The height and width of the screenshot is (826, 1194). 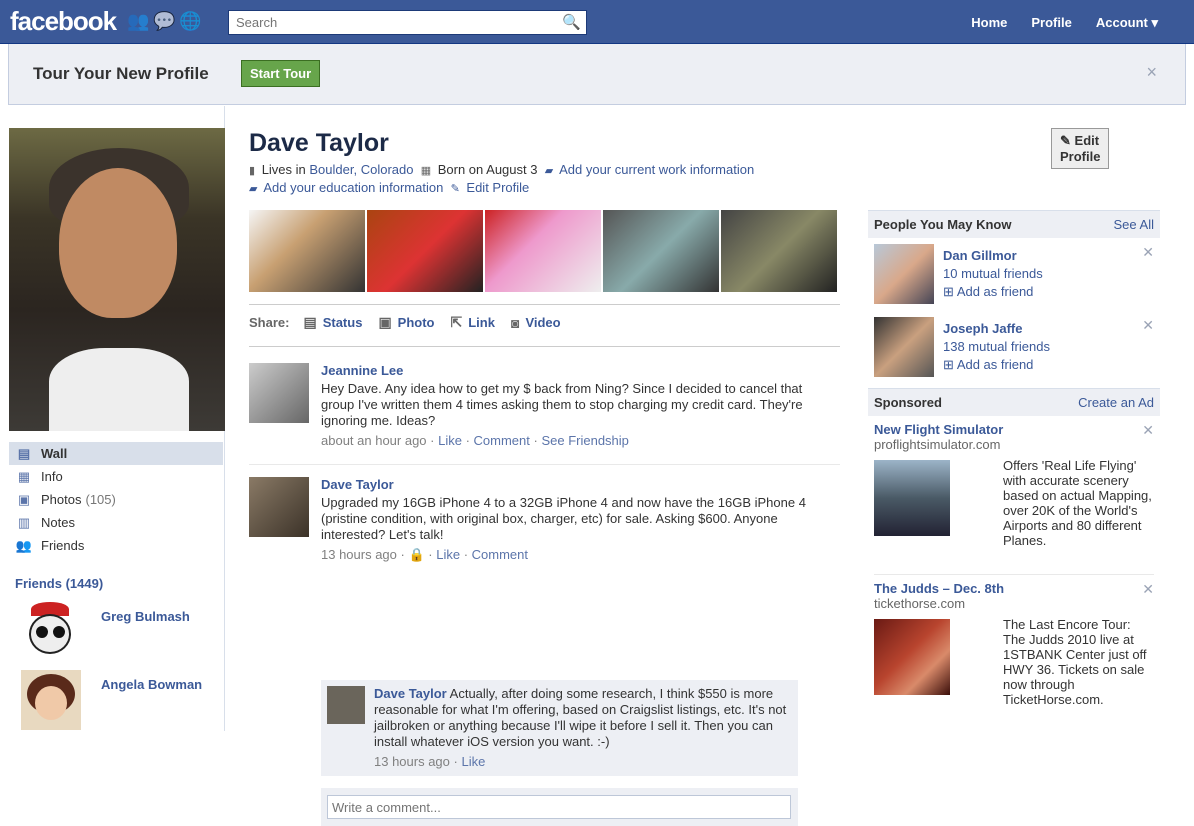 I want to click on add-work-link: Add your current work information, so click(x=656, y=169).